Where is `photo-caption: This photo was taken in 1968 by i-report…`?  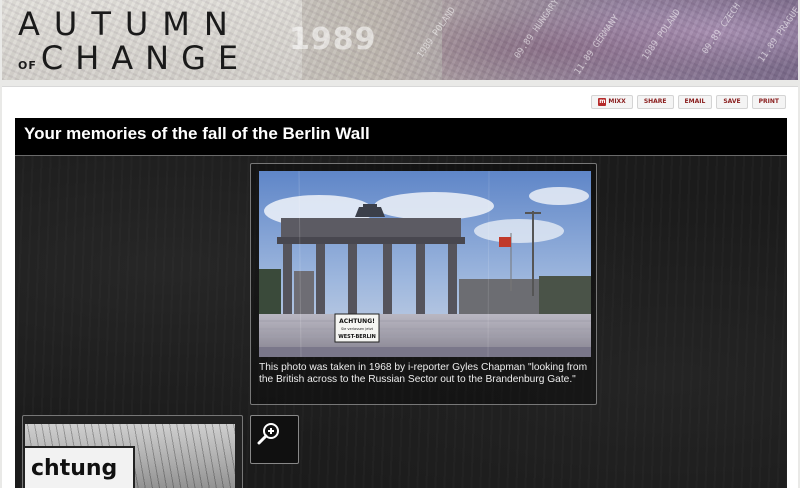
photo-caption: This photo was taken in 1968 by i-report… is located at coordinates (423, 373).